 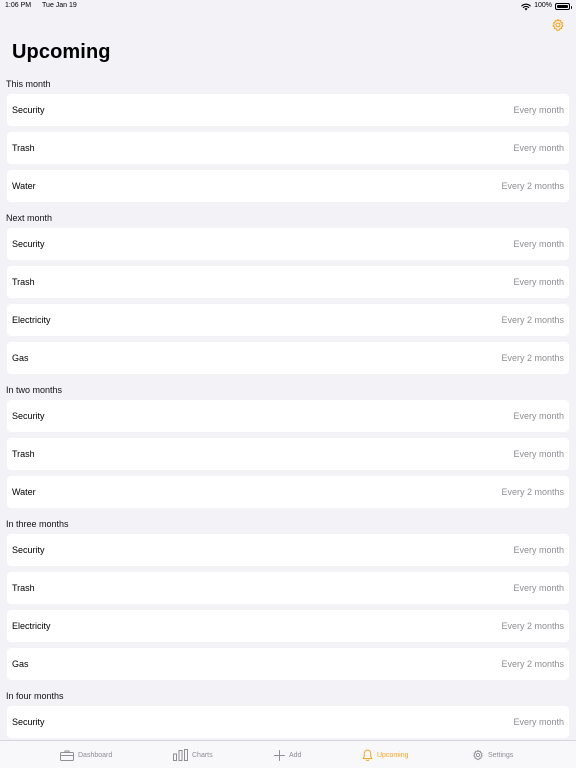 What do you see at coordinates (180, 755) in the screenshot?
I see `charts-icon` at bounding box center [180, 755].